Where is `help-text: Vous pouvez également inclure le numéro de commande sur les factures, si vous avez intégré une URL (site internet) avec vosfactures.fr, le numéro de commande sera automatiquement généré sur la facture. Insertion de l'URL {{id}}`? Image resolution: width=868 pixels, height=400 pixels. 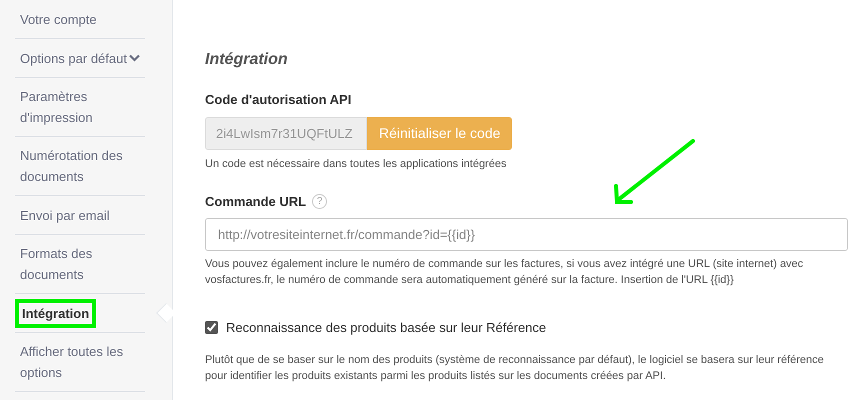
help-text: Vous pouvez également inclure le numéro de commande sur les factures, si vous avez intégré une URL (site internet) avec vosfactures.fr, le numéro de commande sera automatiquement généré sur la facture. Insertion de l'URL {{id}} is located at coordinates (504, 272).